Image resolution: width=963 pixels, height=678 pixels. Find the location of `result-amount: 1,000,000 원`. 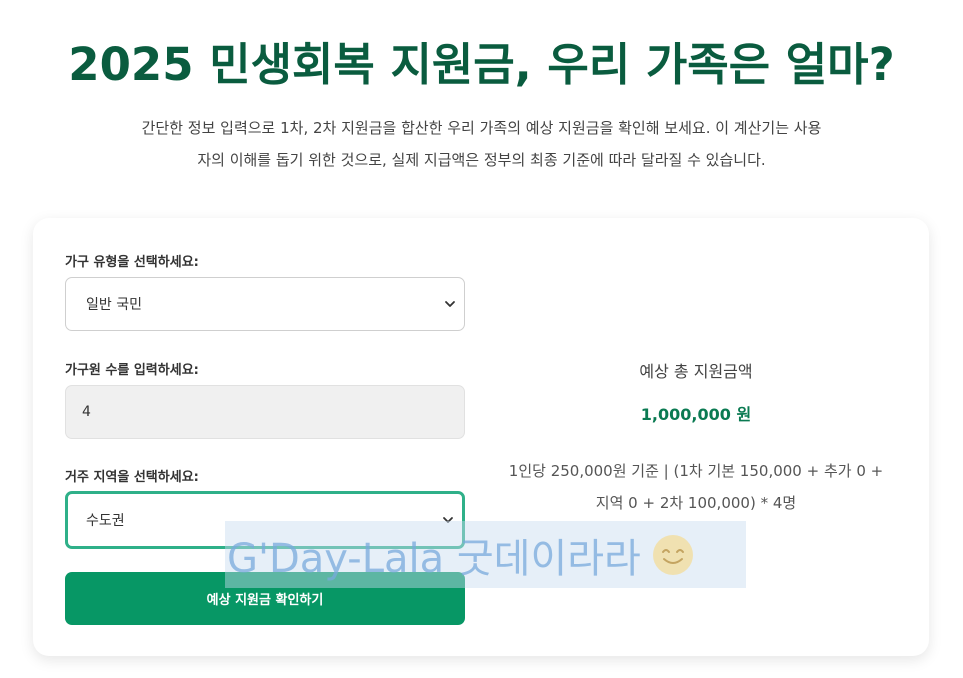

result-amount: 1,000,000 원 is located at coordinates (696, 414).